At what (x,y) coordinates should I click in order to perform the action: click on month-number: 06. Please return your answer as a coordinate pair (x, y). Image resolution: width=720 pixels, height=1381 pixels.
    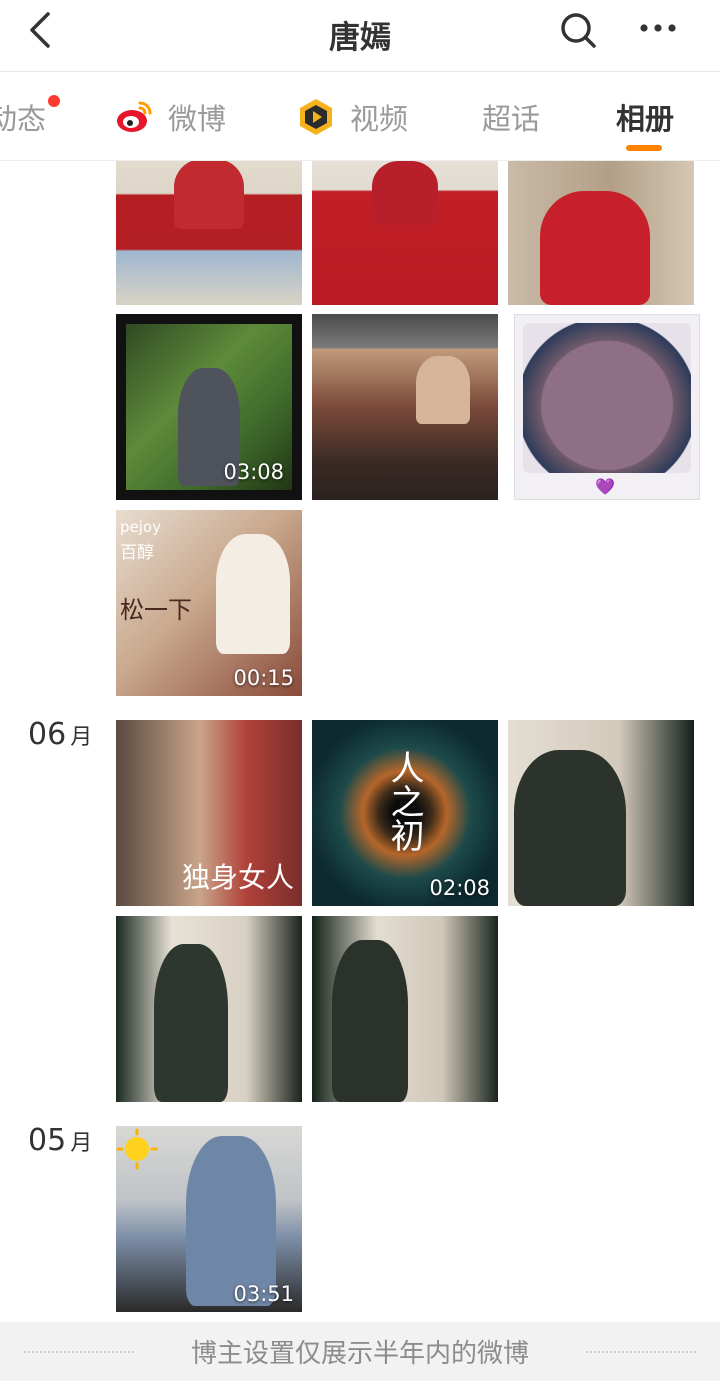
    Looking at the image, I should click on (47, 734).